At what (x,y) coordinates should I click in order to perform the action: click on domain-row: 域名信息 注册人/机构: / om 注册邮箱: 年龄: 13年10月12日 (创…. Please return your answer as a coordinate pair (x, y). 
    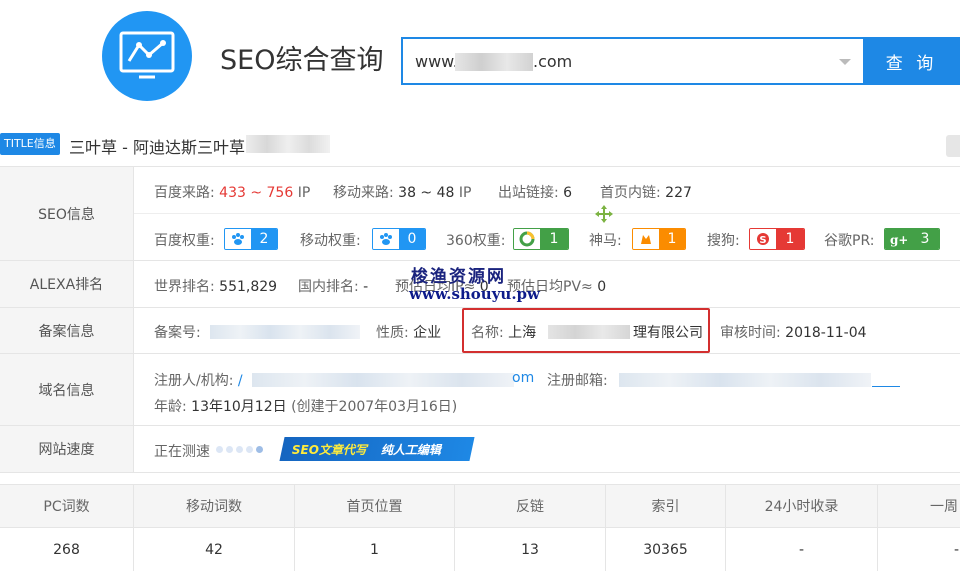
    Looking at the image, I should click on (480, 390).